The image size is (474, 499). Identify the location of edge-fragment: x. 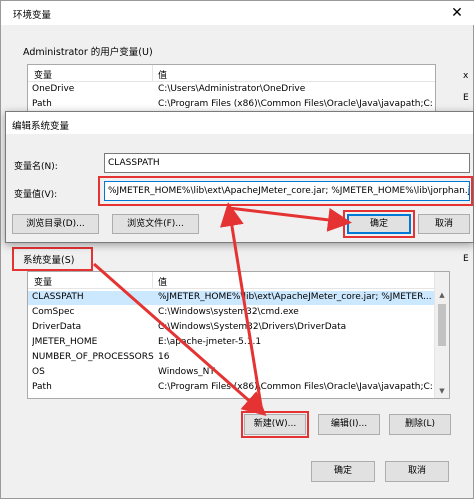
(466, 76).